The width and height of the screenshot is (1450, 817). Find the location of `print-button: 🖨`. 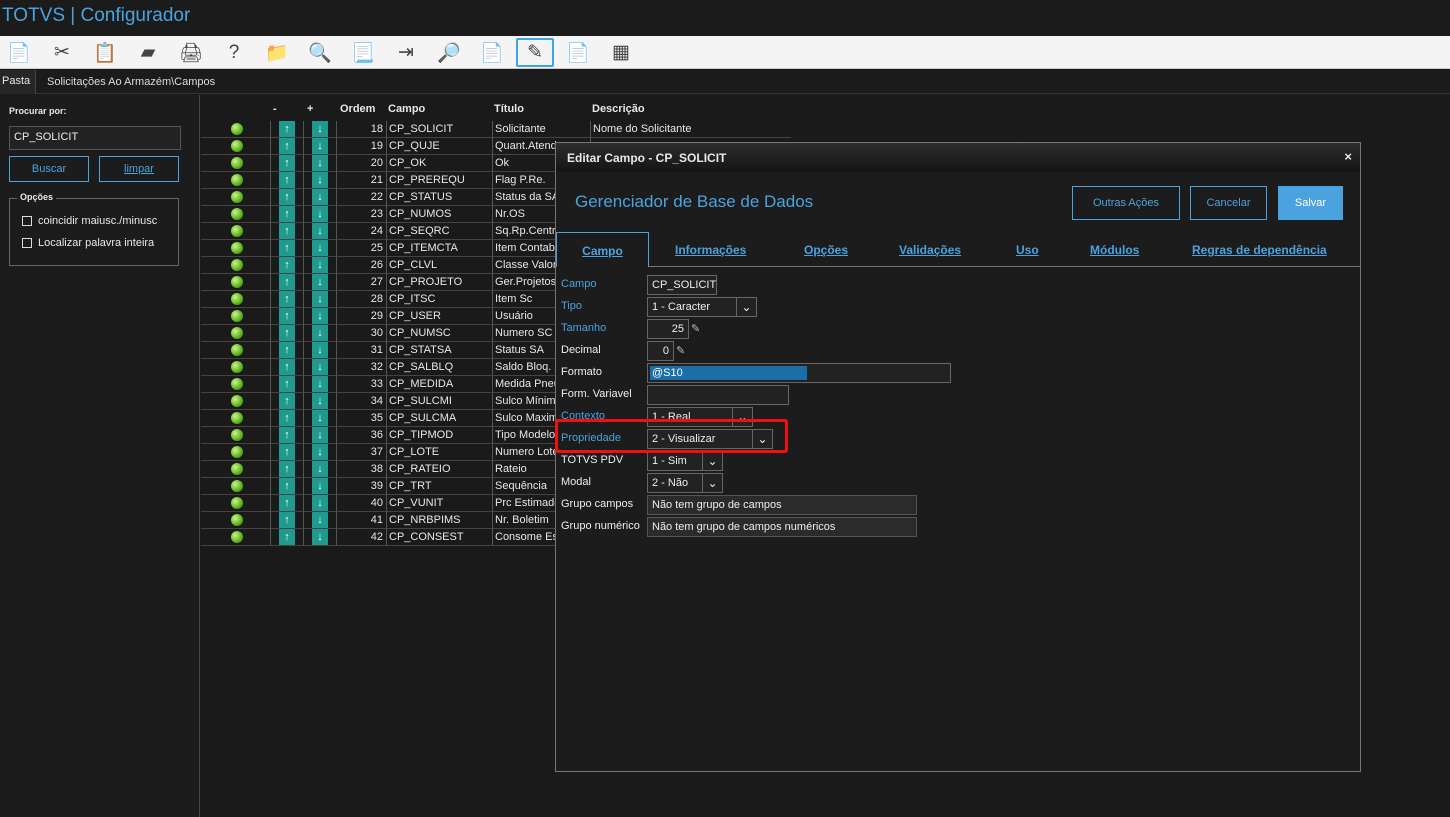

print-button: 🖨 is located at coordinates (191, 52).